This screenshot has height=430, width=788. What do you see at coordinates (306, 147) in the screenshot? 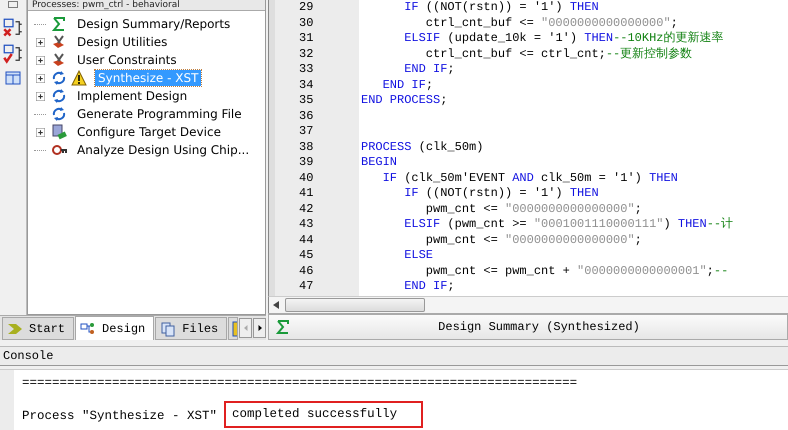
I see `line-number: 38` at bounding box center [306, 147].